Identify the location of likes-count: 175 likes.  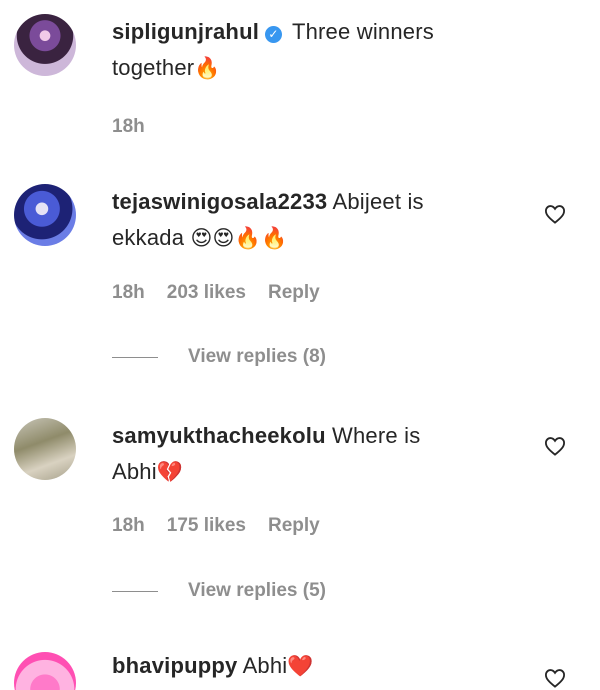
(206, 525).